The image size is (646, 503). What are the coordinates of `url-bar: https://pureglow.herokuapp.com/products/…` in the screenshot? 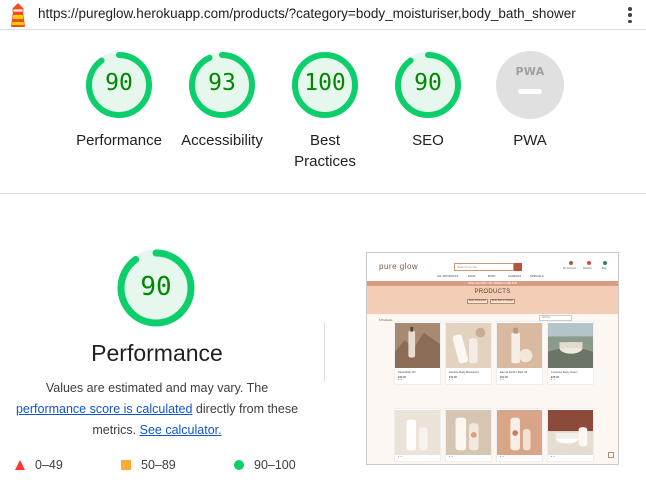 It's located at (323, 15).